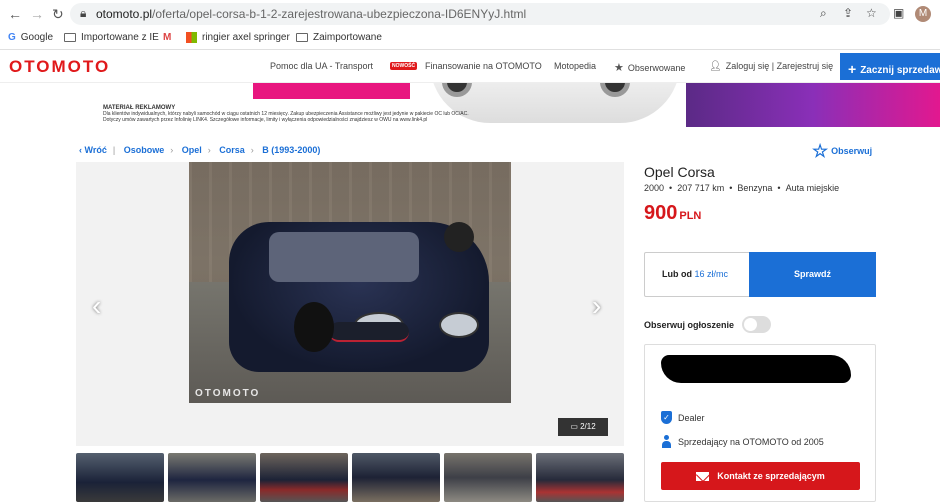 The height and width of the screenshot is (502, 940). Describe the element at coordinates (37, 14) in the screenshot. I see `forward-icon: →` at that location.